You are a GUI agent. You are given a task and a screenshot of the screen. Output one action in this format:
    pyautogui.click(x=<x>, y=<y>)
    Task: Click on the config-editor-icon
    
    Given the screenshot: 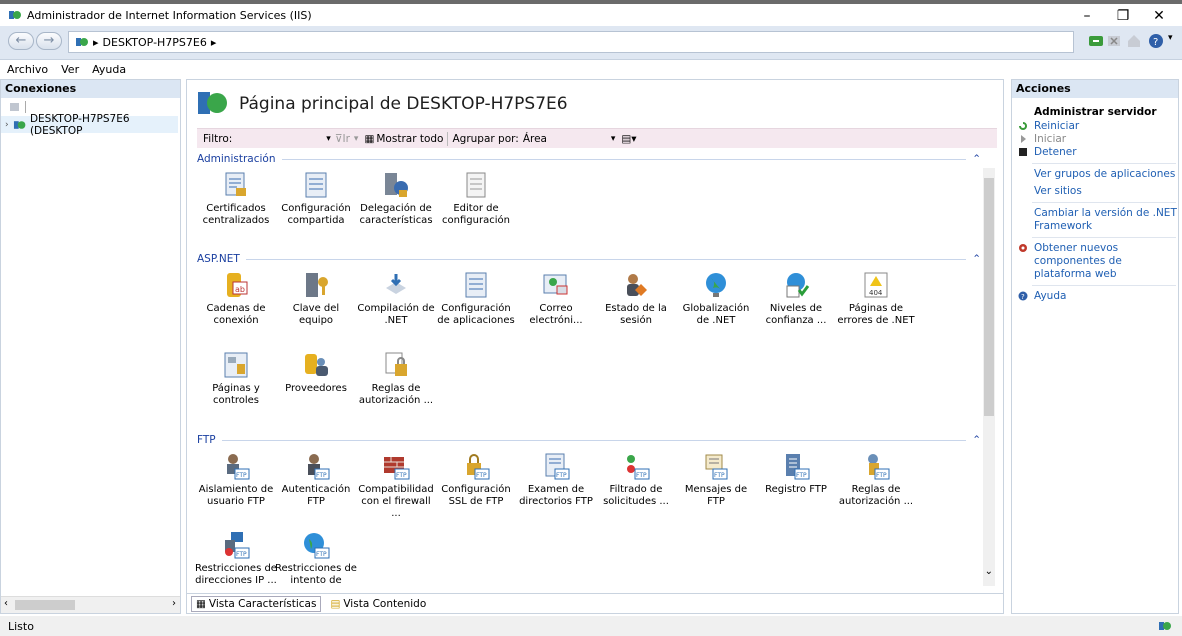 What is the action you would take?
    pyautogui.click(x=476, y=185)
    